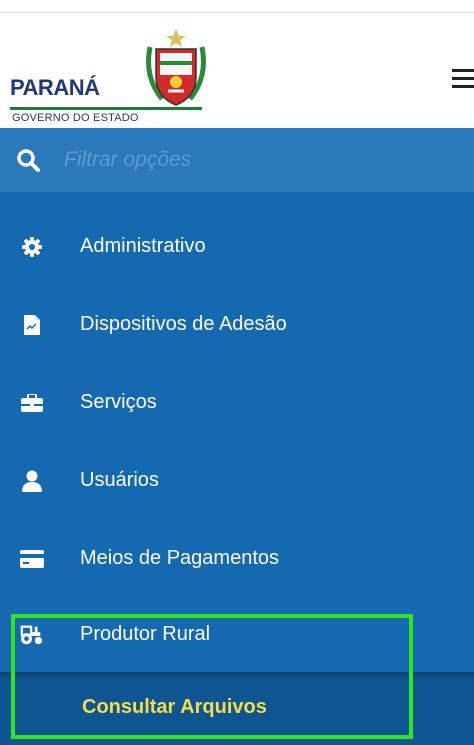 The image size is (474, 745). I want to click on gear-icon, so click(32, 247).